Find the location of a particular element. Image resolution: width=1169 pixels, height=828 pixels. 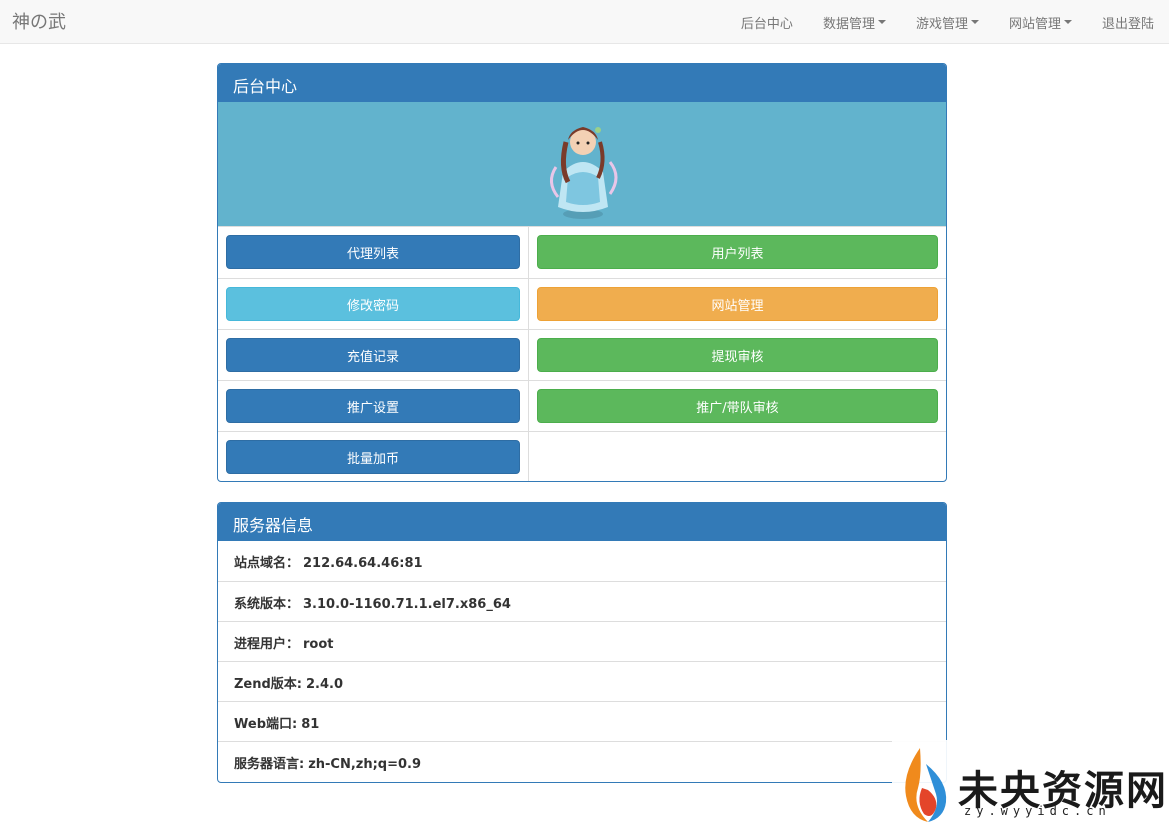

brand-title: 神の武 is located at coordinates (39, 21).